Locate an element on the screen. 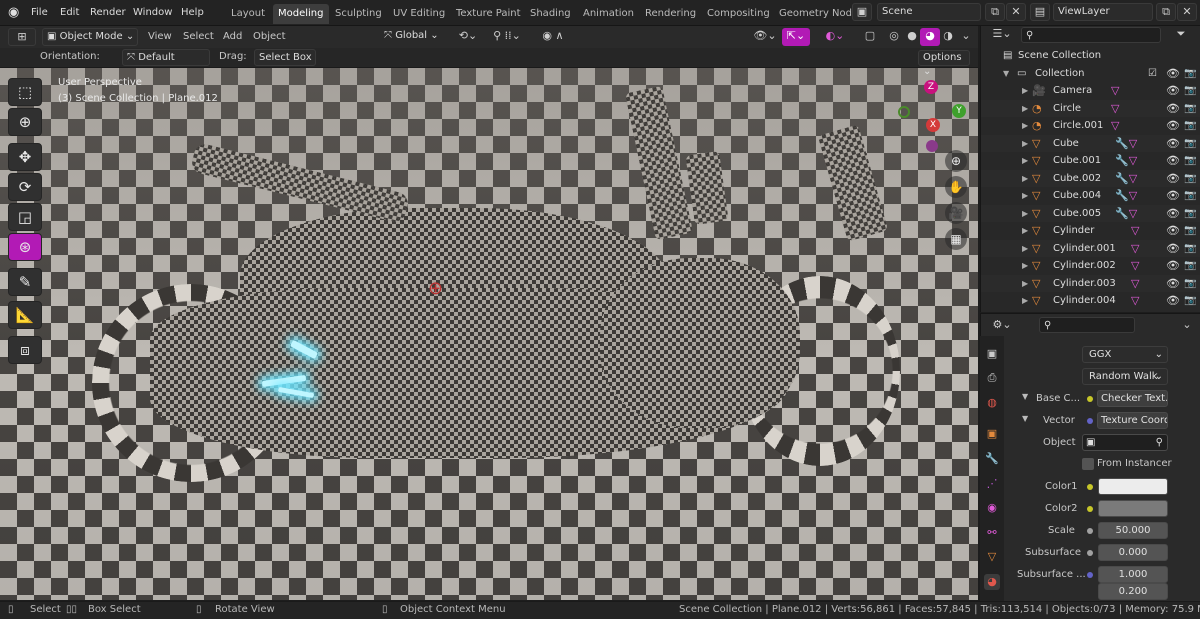 The height and width of the screenshot is (619, 1200). proportional-edit-icon: ◉ ∧ is located at coordinates (553, 37).